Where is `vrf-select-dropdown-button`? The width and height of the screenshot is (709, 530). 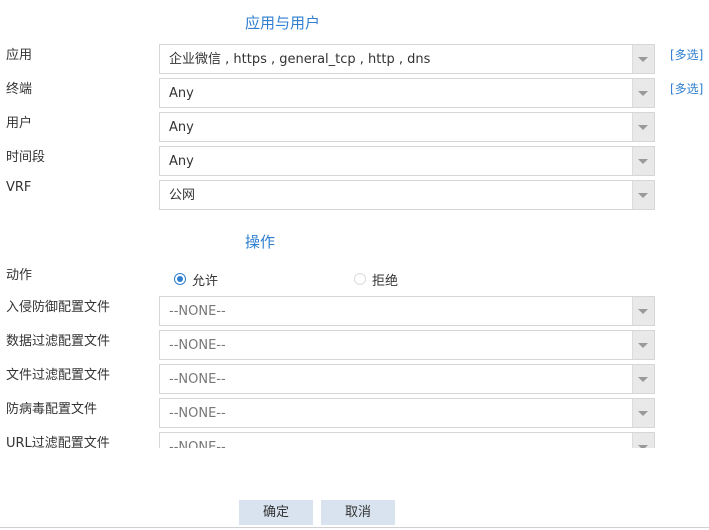 vrf-select-dropdown-button is located at coordinates (643, 195).